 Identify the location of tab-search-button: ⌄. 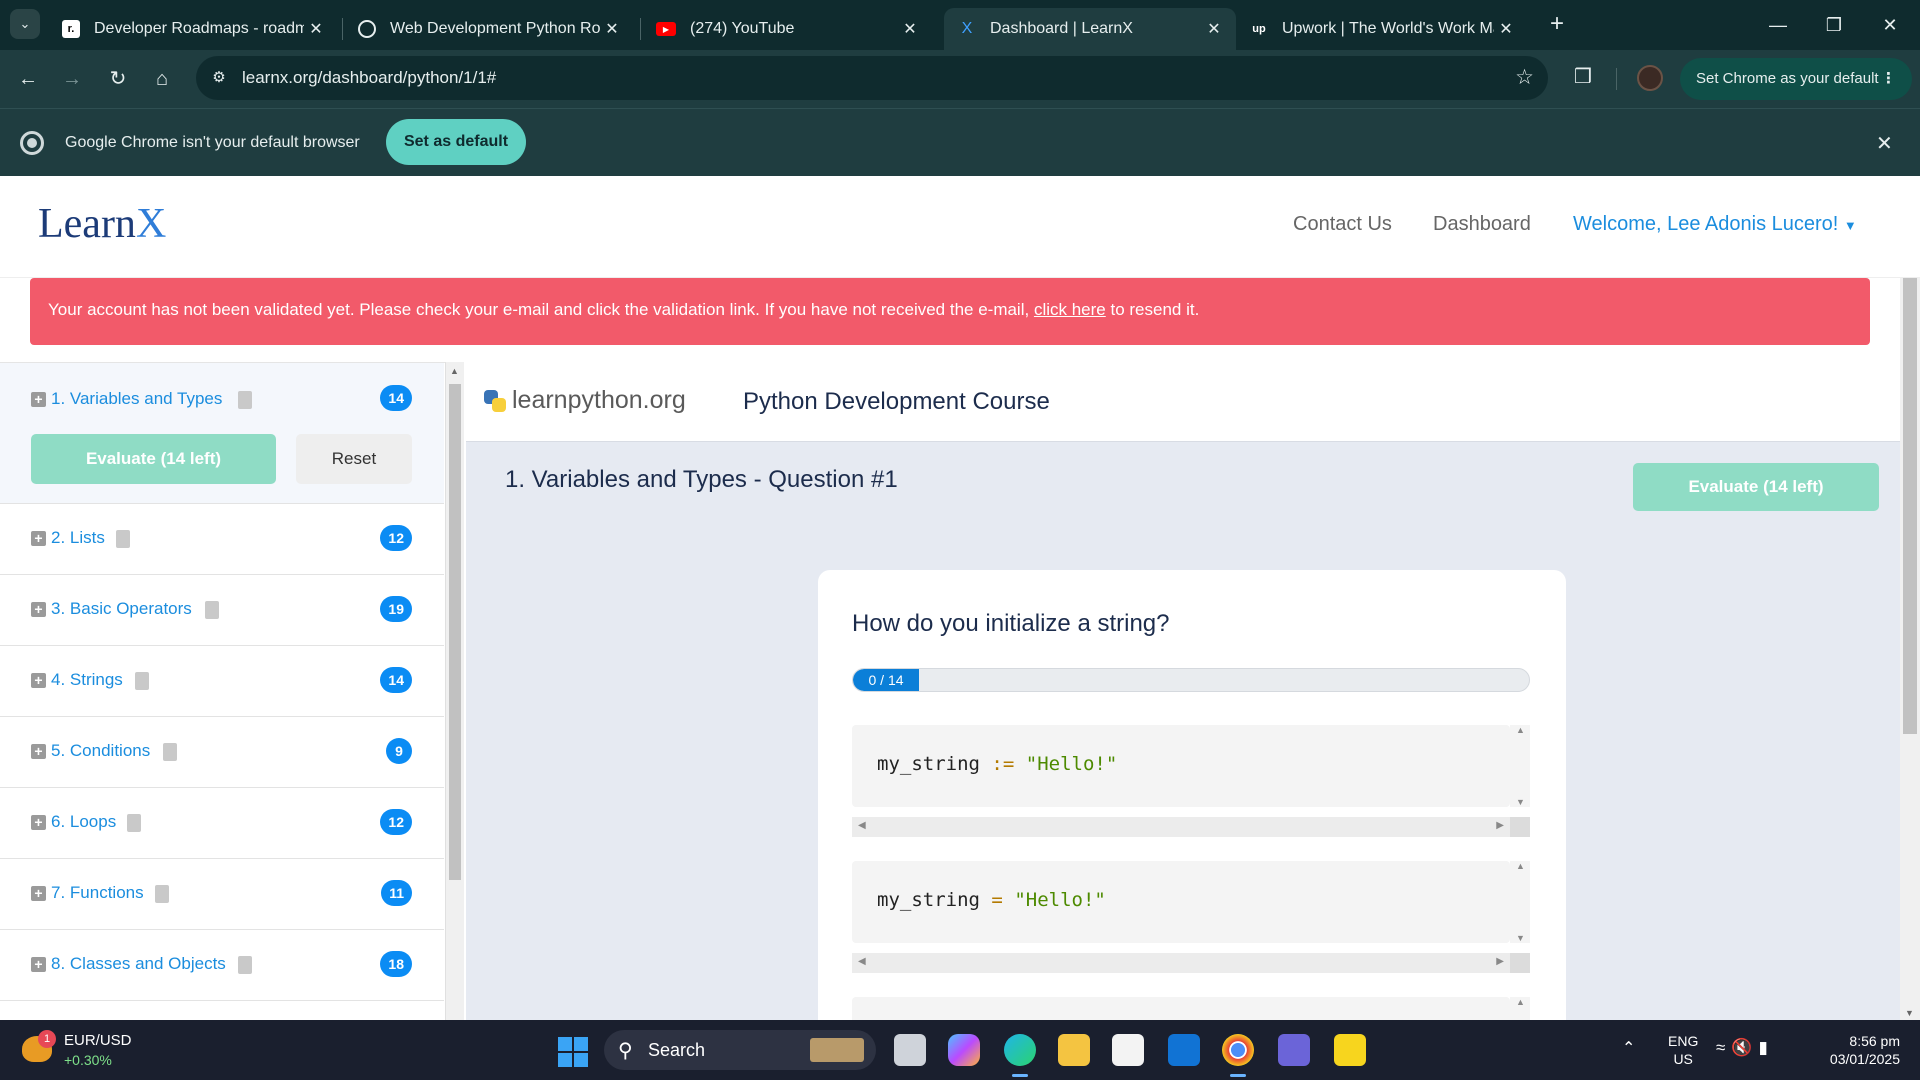
(25, 24).